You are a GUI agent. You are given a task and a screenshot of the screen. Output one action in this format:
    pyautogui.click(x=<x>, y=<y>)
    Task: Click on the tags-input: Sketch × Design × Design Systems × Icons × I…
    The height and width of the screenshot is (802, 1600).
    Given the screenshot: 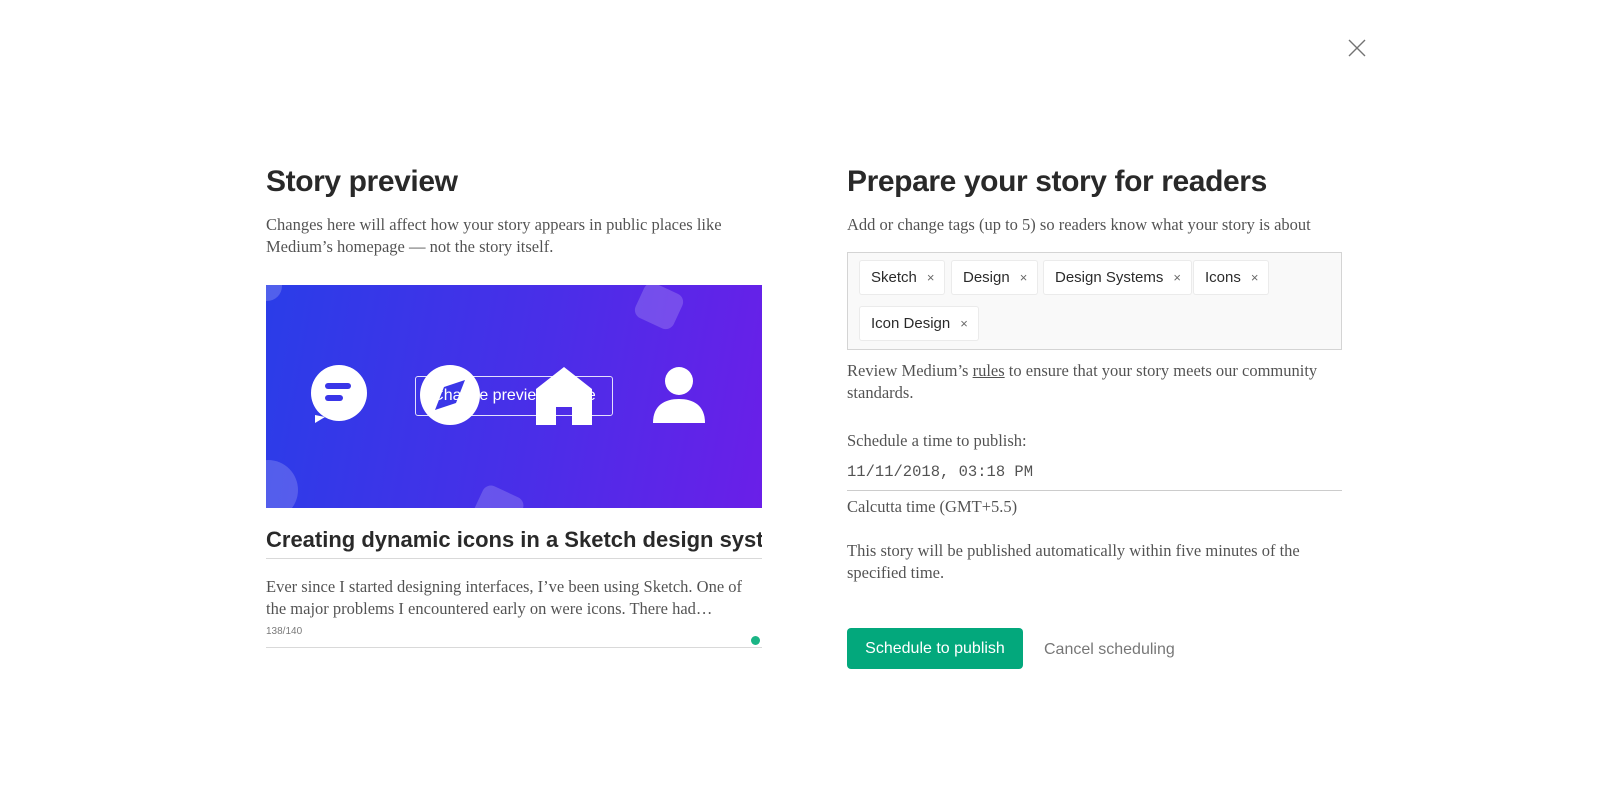 What is the action you would take?
    pyautogui.click(x=1094, y=301)
    